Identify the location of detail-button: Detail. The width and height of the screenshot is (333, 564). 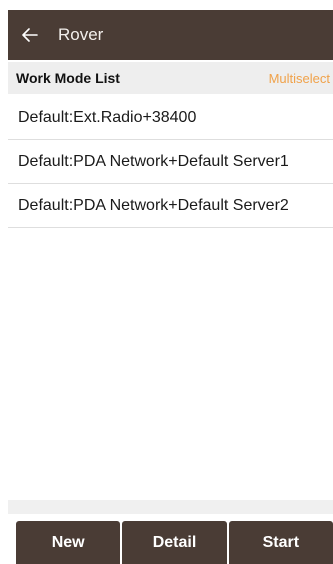
(174, 542).